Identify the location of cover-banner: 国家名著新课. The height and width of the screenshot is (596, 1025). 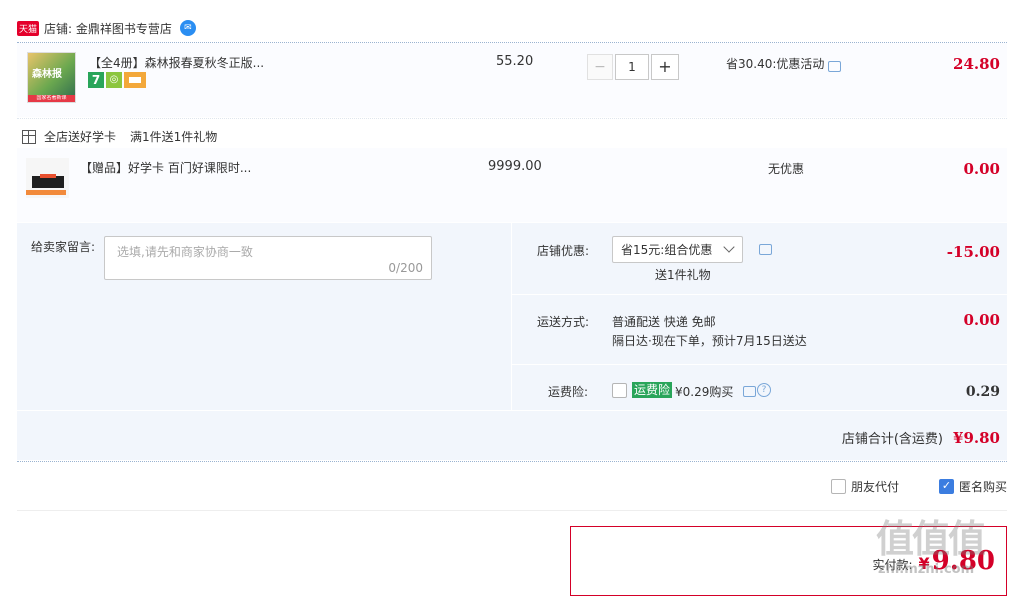
(51, 98).